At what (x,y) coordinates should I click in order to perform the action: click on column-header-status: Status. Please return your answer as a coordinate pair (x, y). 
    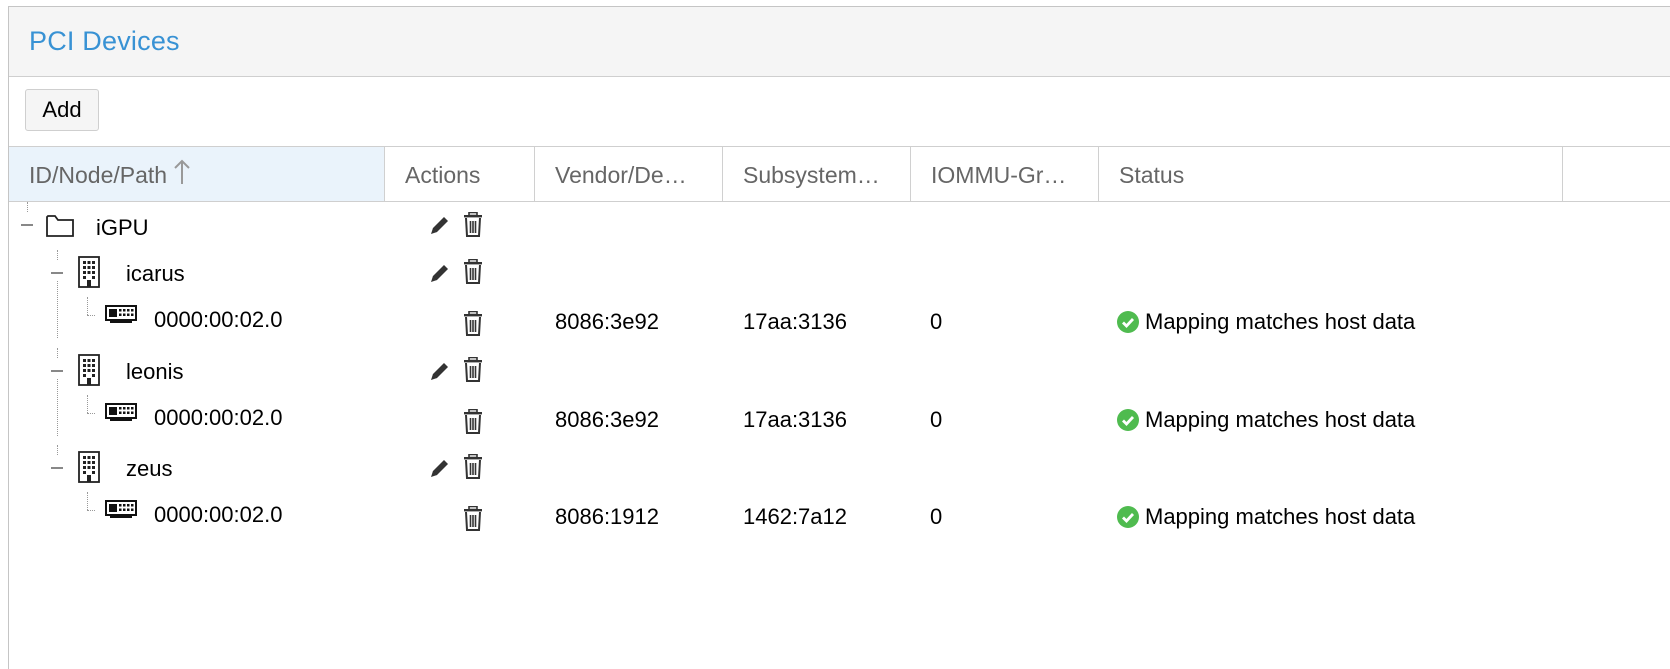
    Looking at the image, I should click on (1331, 174).